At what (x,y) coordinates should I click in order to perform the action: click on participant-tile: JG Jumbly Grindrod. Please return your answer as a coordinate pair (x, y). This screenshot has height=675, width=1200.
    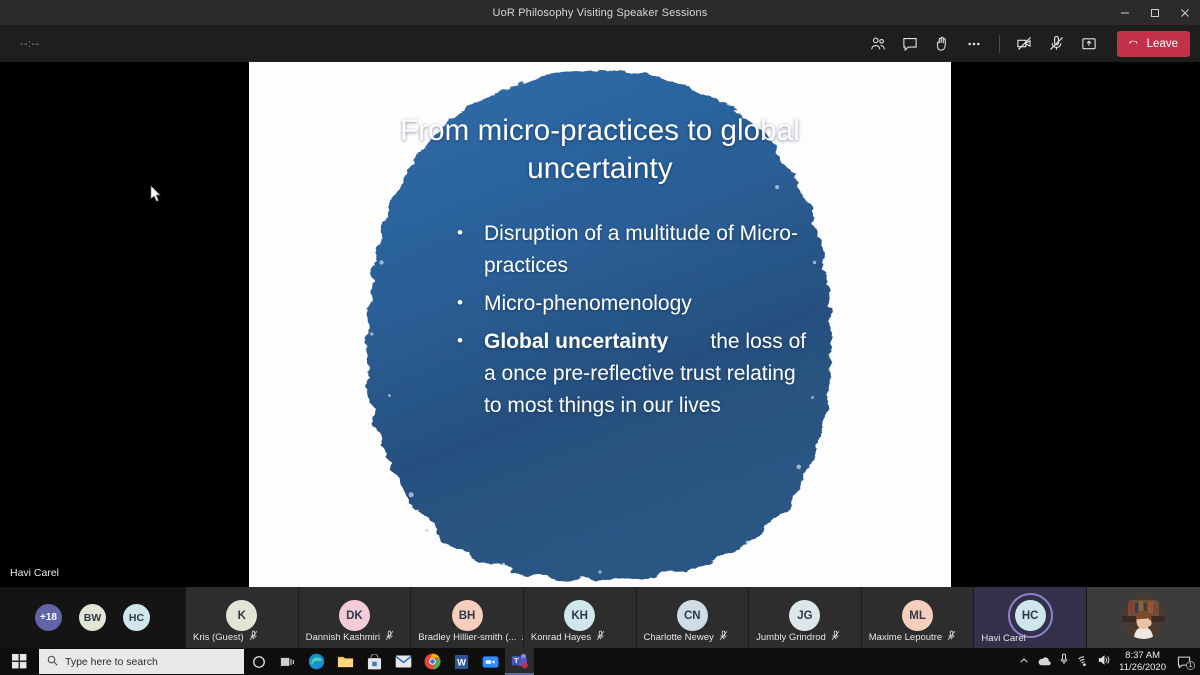
    Looking at the image, I should click on (804, 617).